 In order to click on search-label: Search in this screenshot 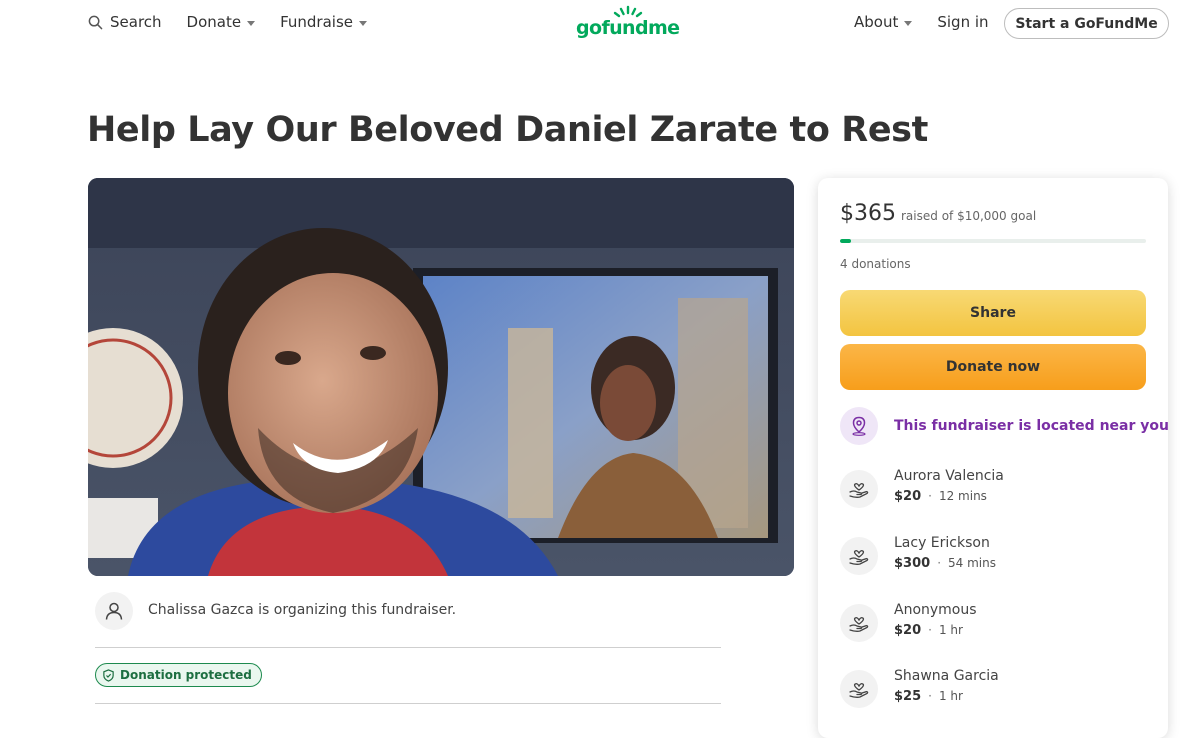, I will do `click(136, 22)`.